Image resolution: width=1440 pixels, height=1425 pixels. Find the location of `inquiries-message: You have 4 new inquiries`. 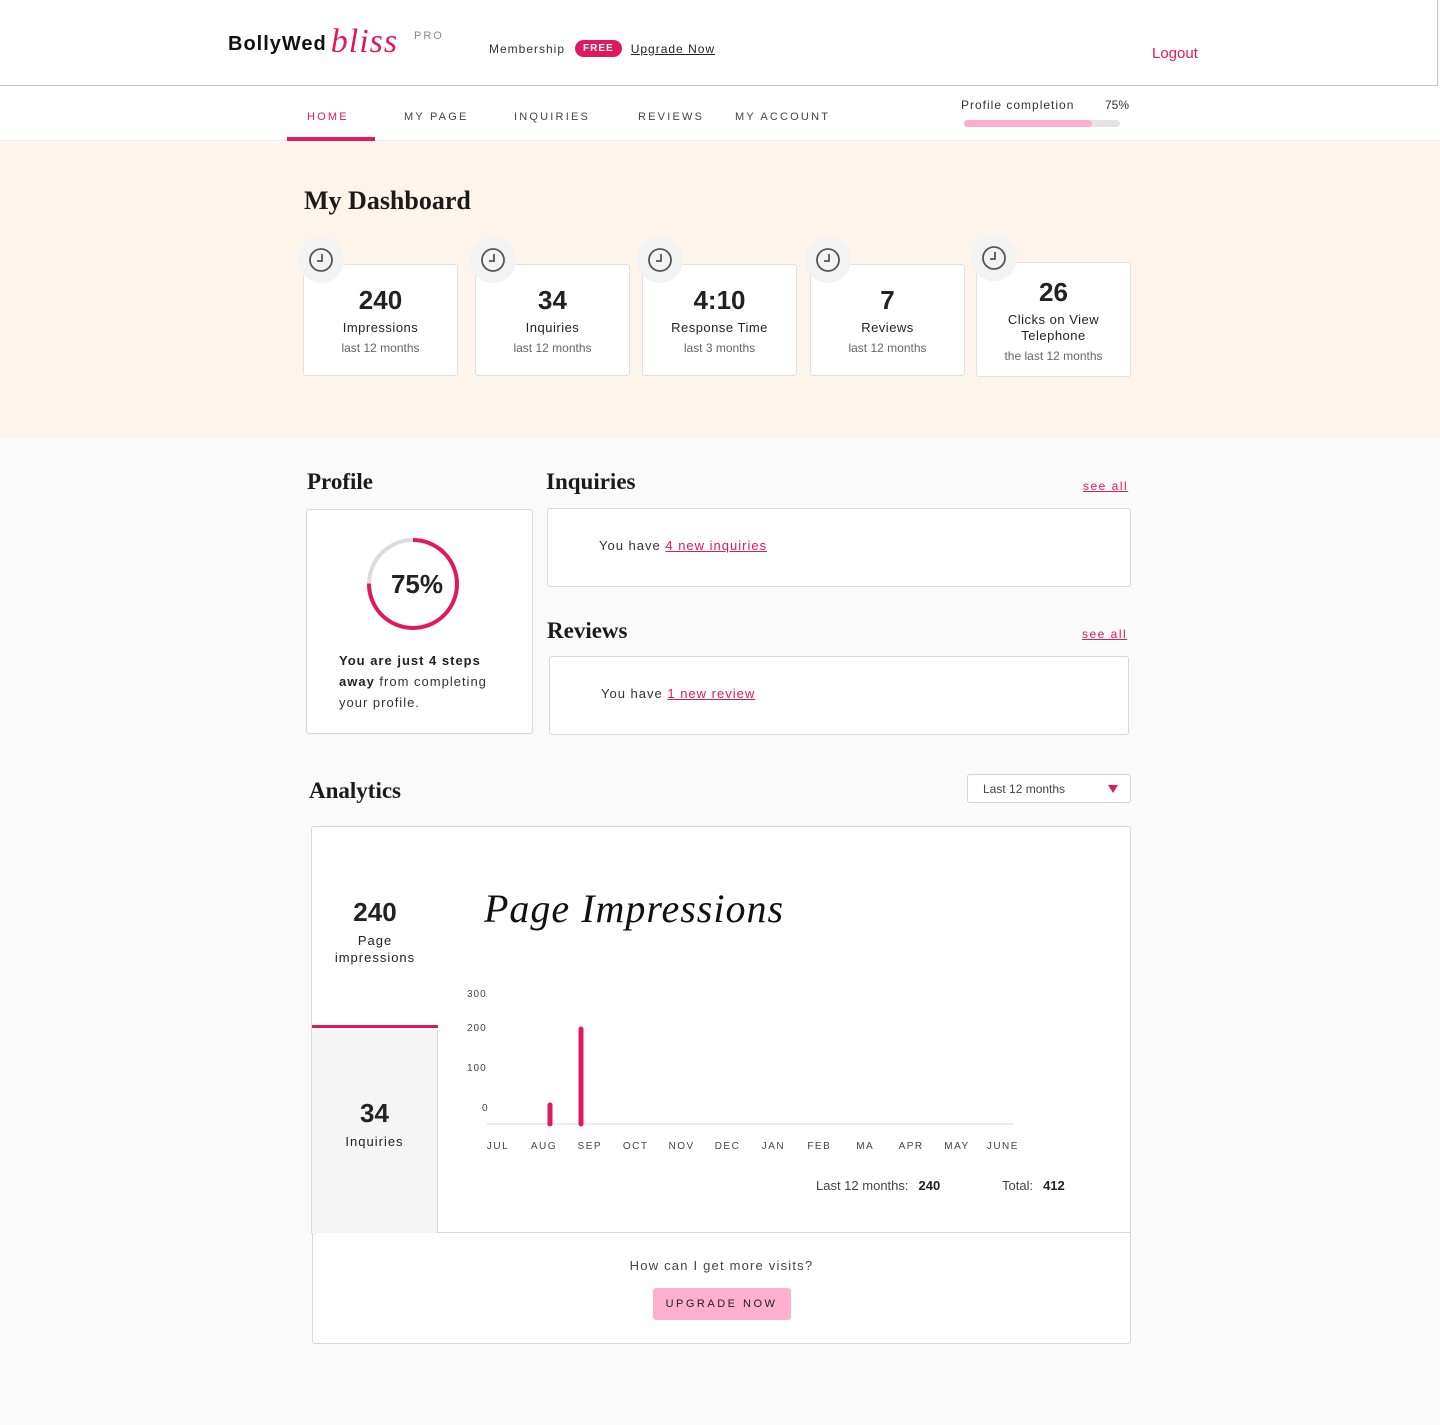

inquiries-message: You have 4 new inquiries is located at coordinates (683, 545).